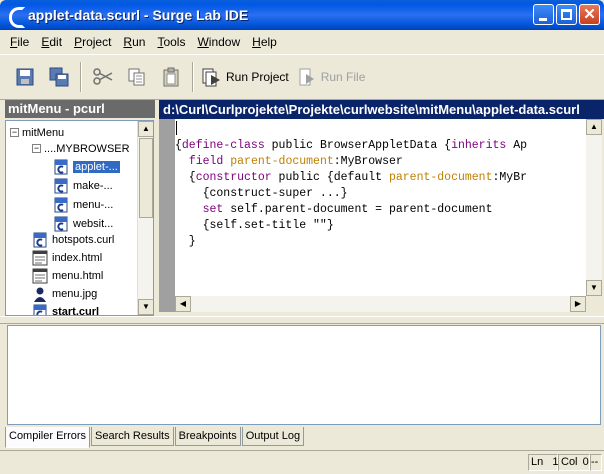 The image size is (604, 474). What do you see at coordinates (254, 225) in the screenshot?
I see `code-token: {self.set-title ""}` at bounding box center [254, 225].